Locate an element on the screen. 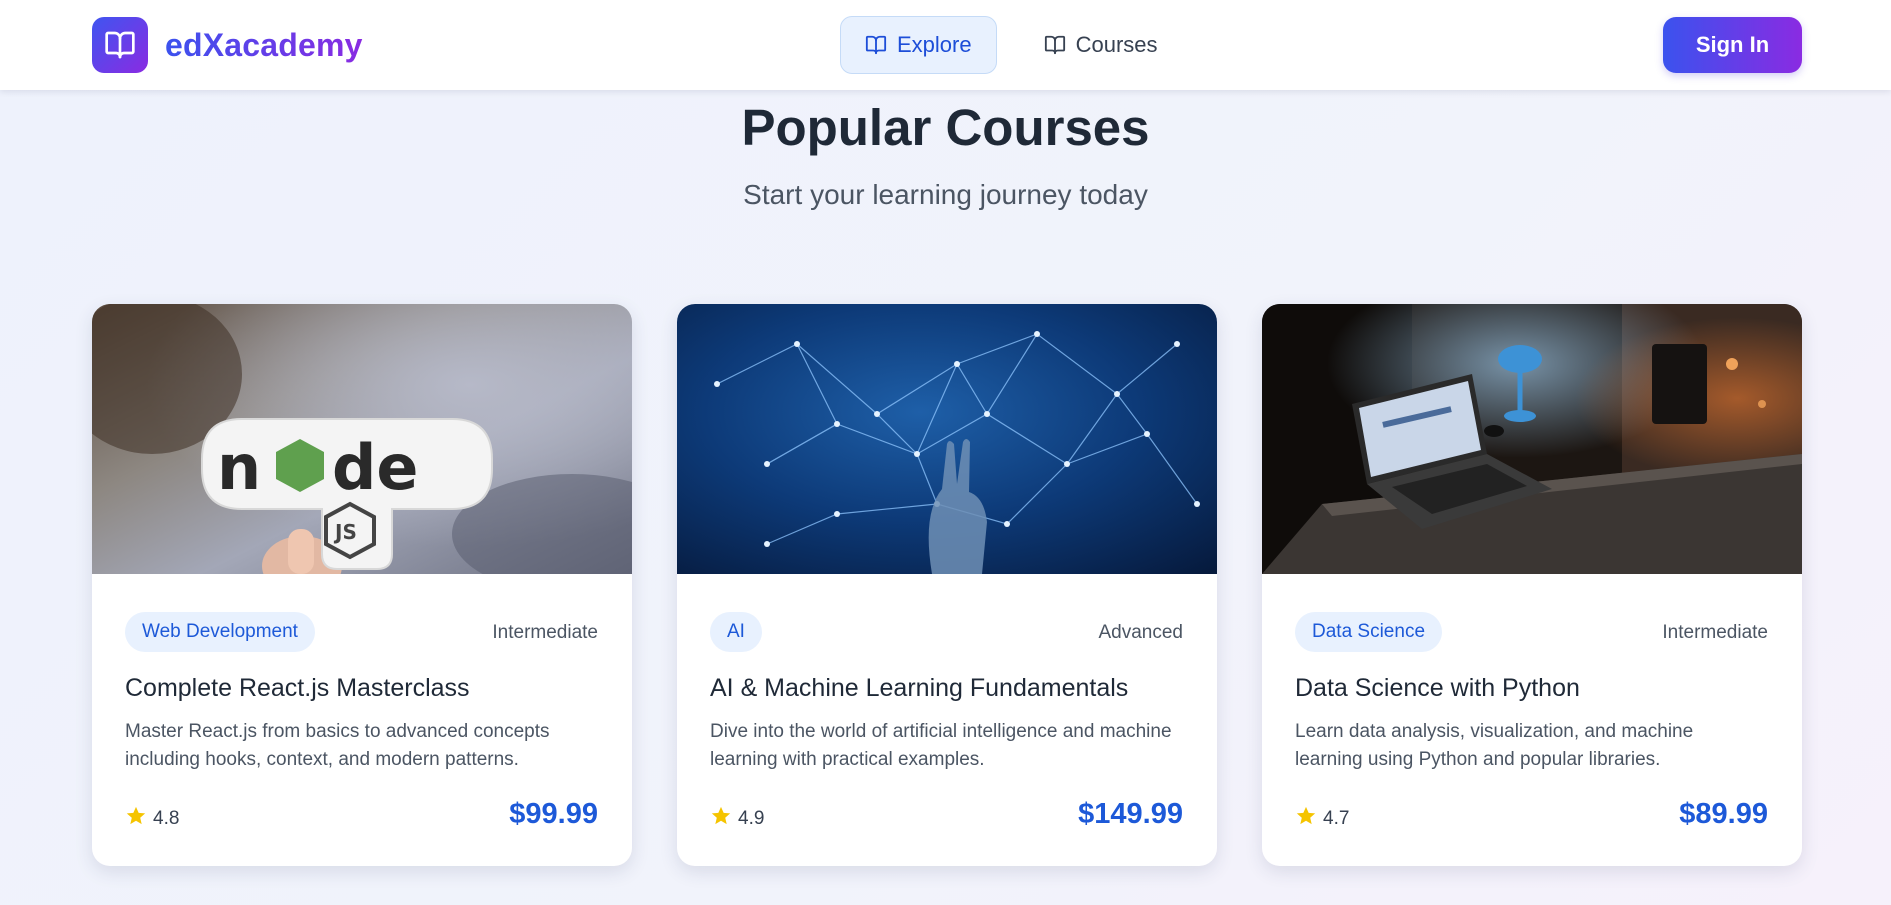  course-price: $99.99 is located at coordinates (553, 814).